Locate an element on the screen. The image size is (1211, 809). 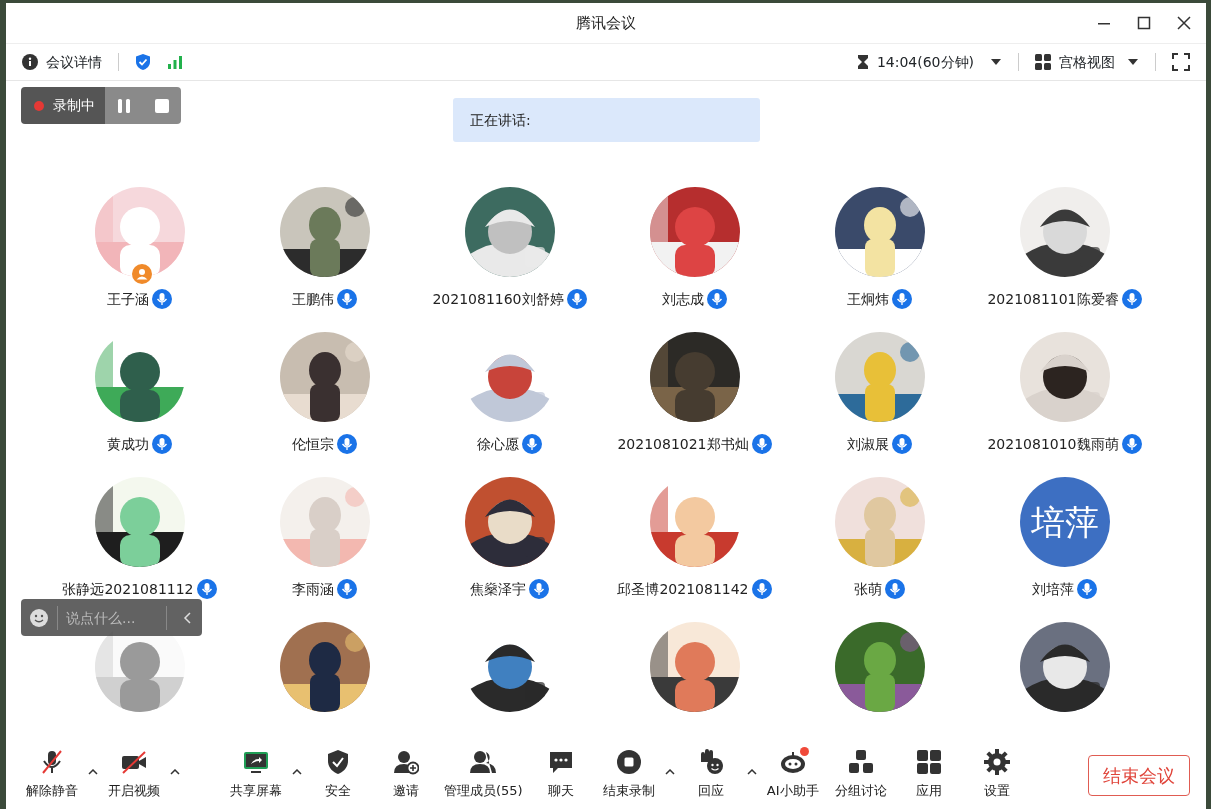
toolbar-button: AI小助手 is located at coordinates (792, 775).